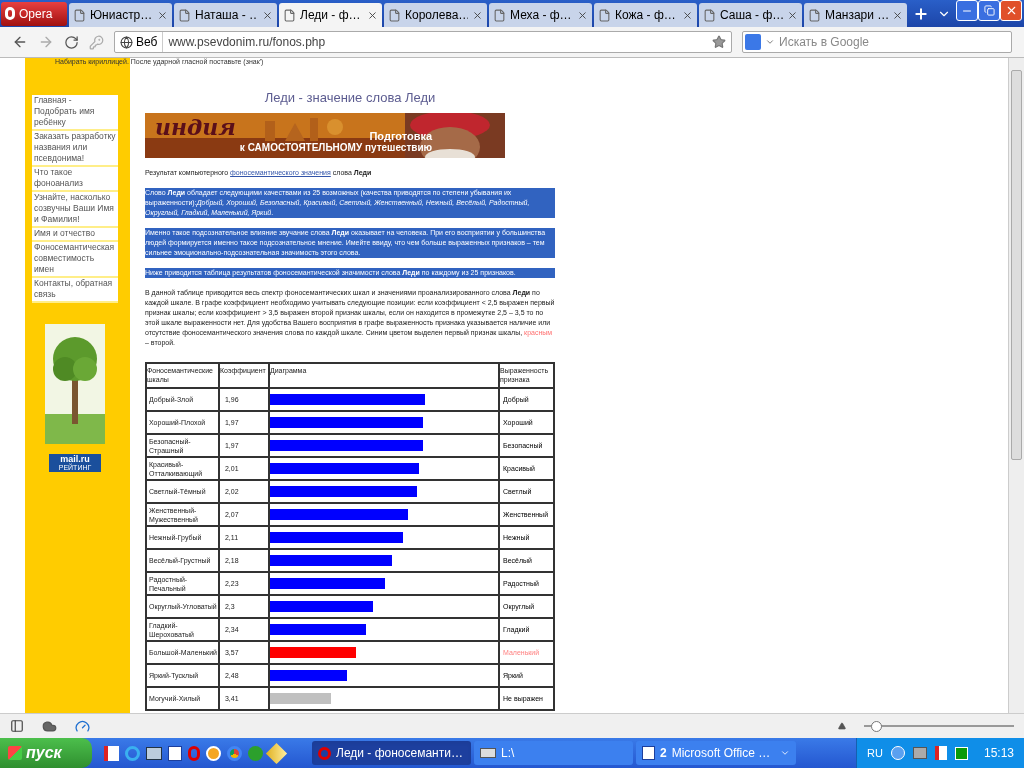  I want to click on reload-icon, so click(71, 42).